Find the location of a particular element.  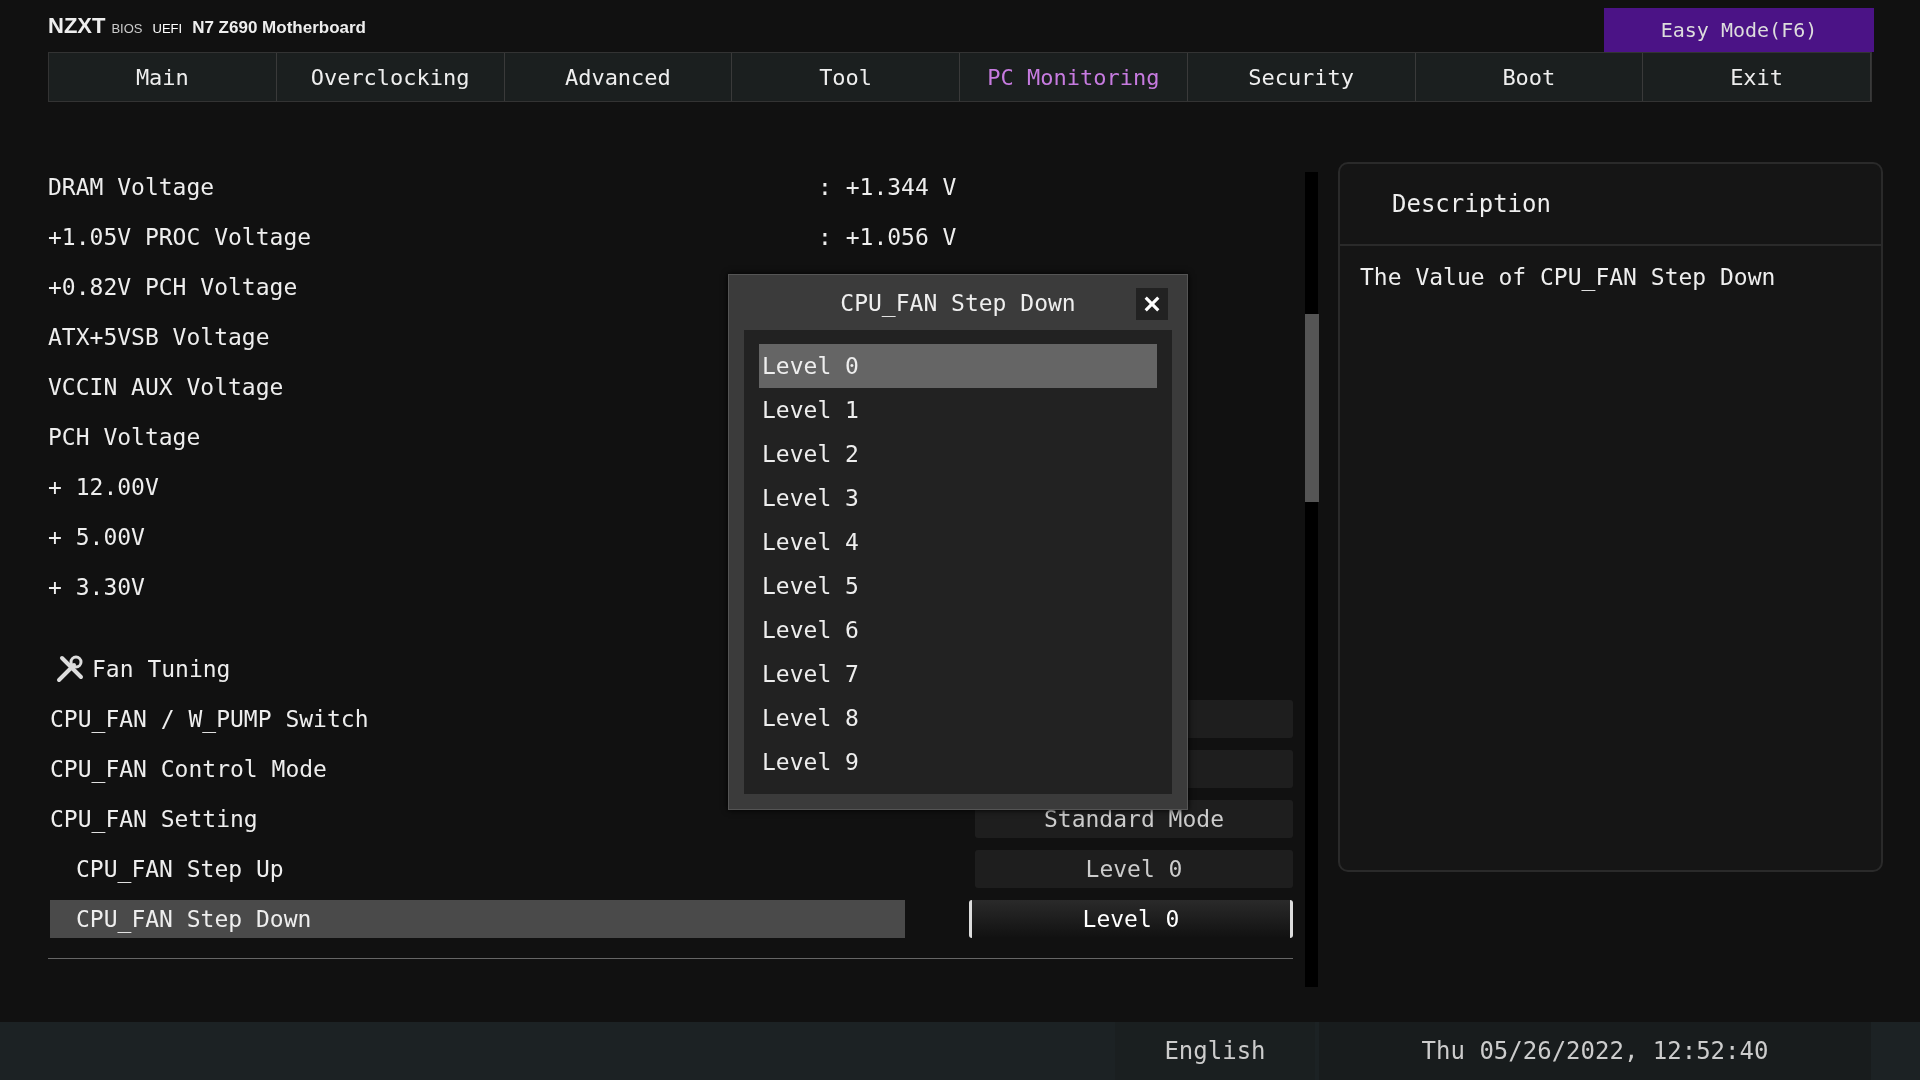

reading-label: +0.82V PCH Voltage is located at coordinates (173, 287).